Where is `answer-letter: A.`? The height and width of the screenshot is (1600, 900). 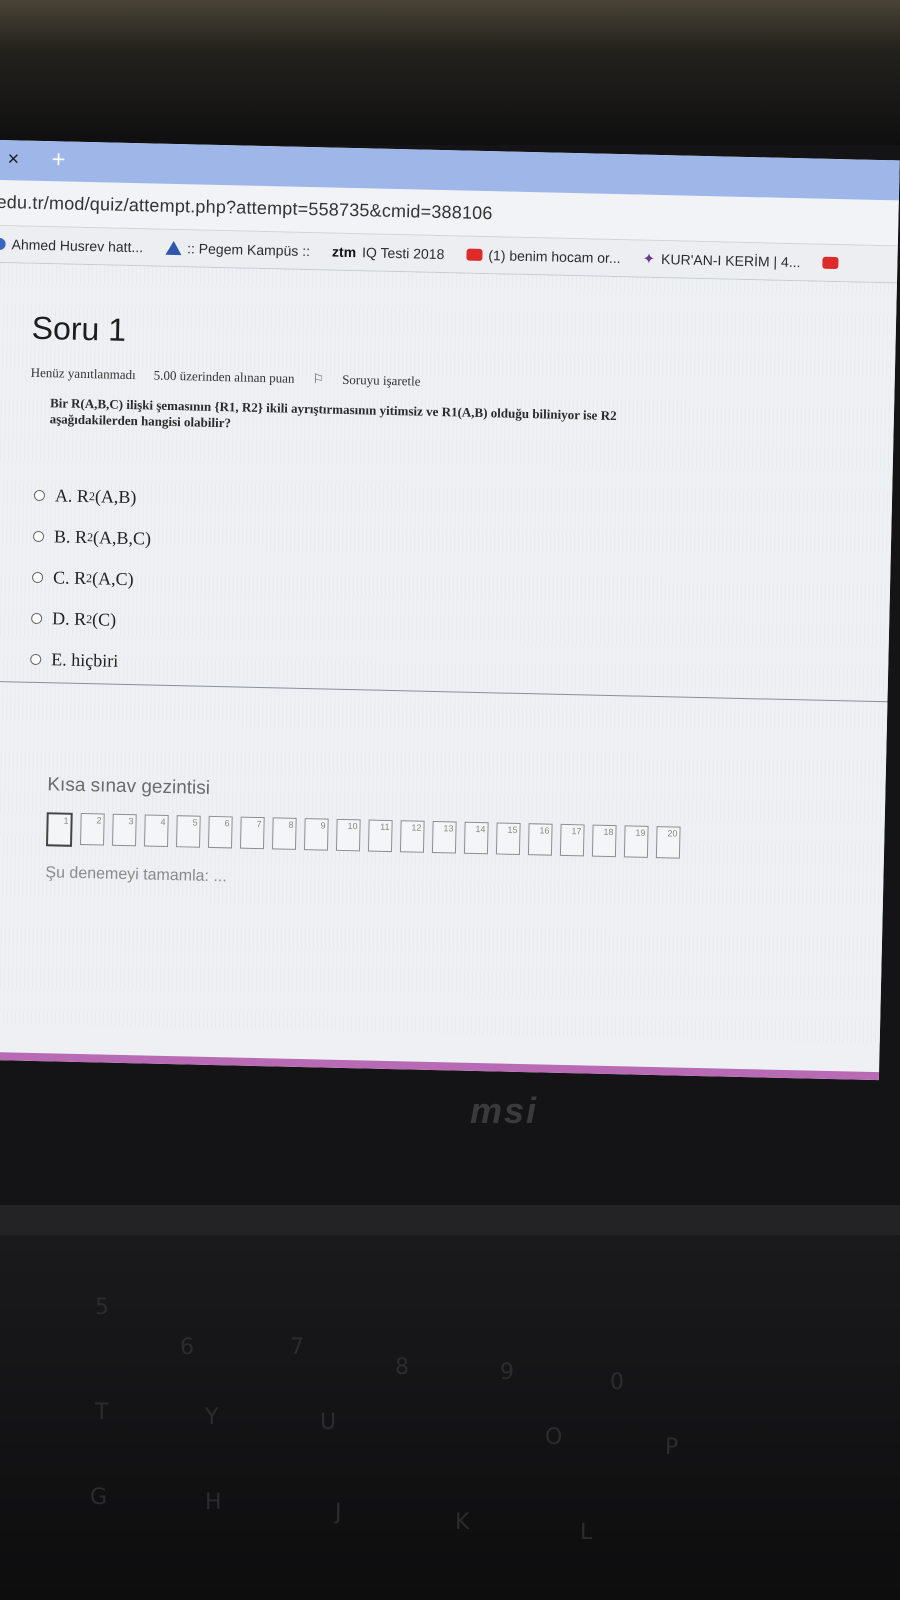
answer-letter: A. is located at coordinates (63, 495).